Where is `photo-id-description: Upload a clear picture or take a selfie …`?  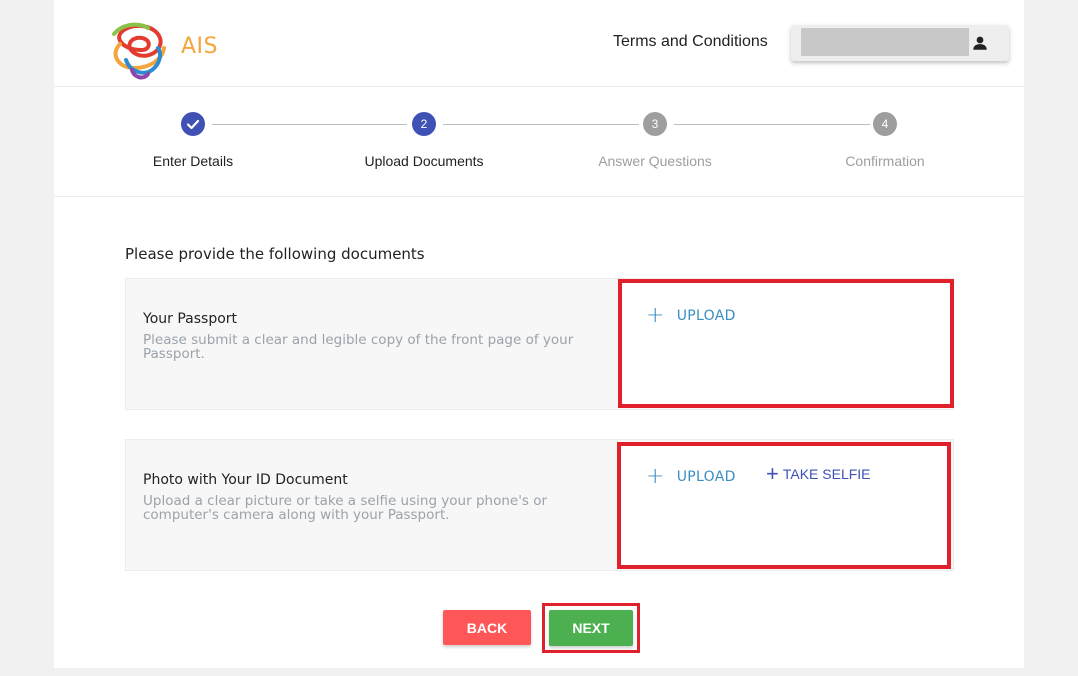
photo-id-description: Upload a clear picture or take a selfie … is located at coordinates (345, 508).